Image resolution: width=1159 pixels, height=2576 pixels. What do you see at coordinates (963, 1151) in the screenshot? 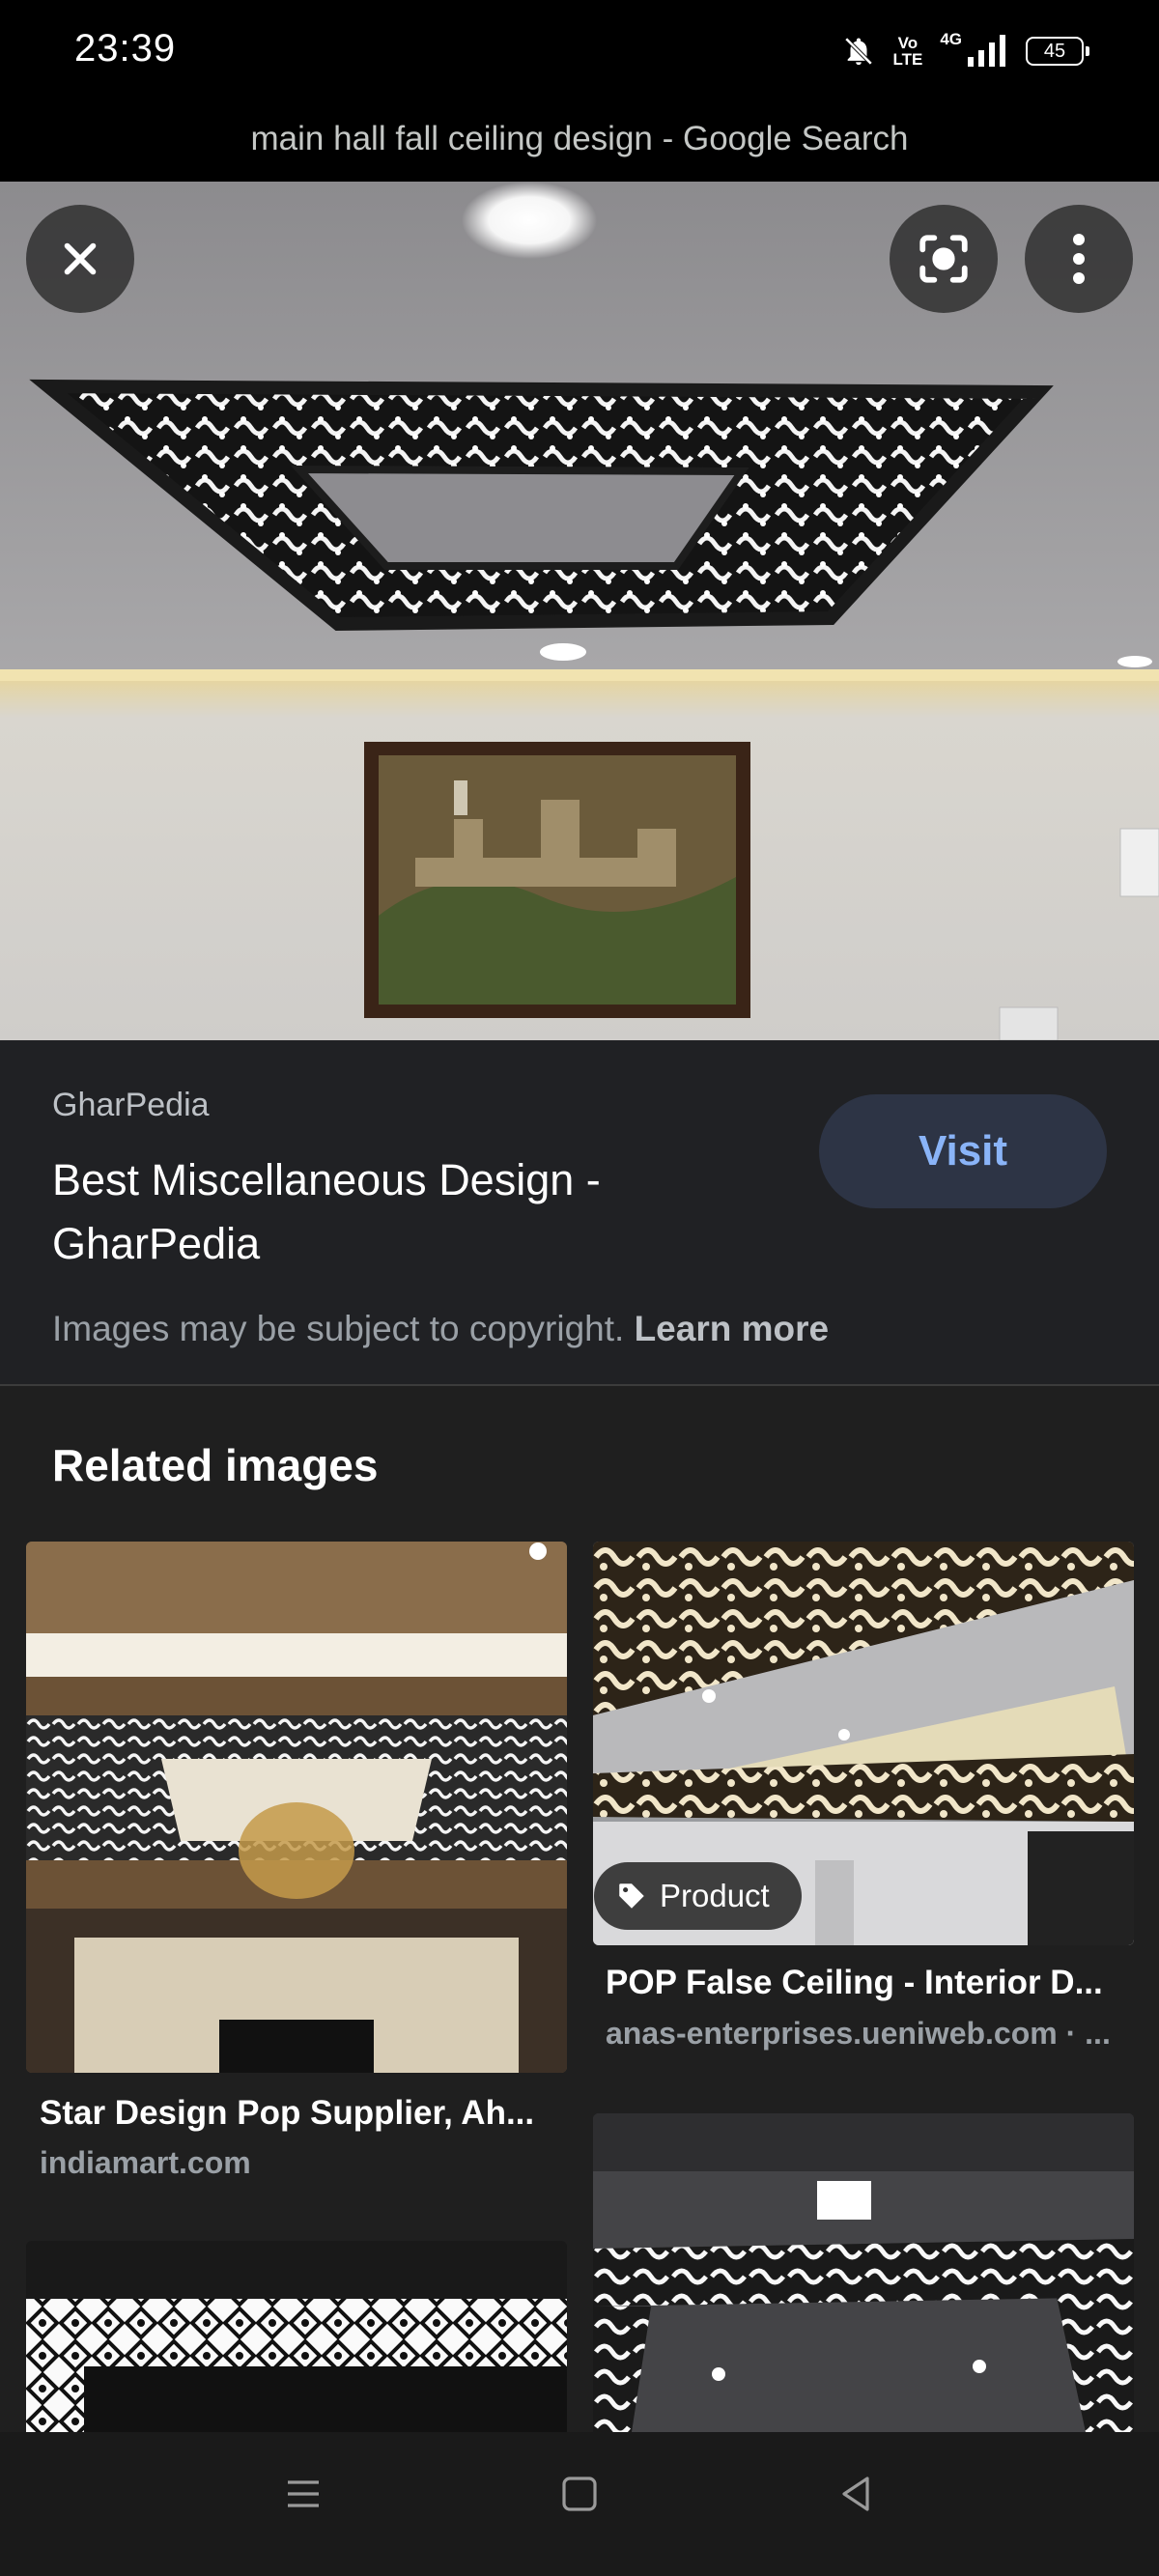
I see `visit-button: Visit` at bounding box center [963, 1151].